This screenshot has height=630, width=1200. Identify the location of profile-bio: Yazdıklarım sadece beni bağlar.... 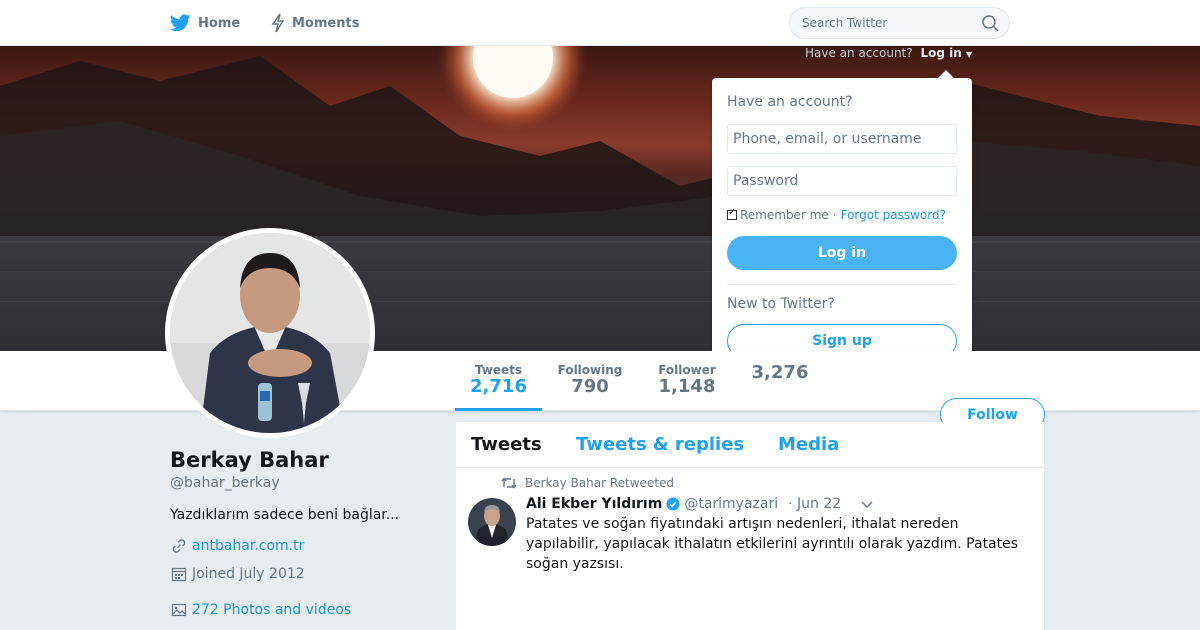
(285, 515).